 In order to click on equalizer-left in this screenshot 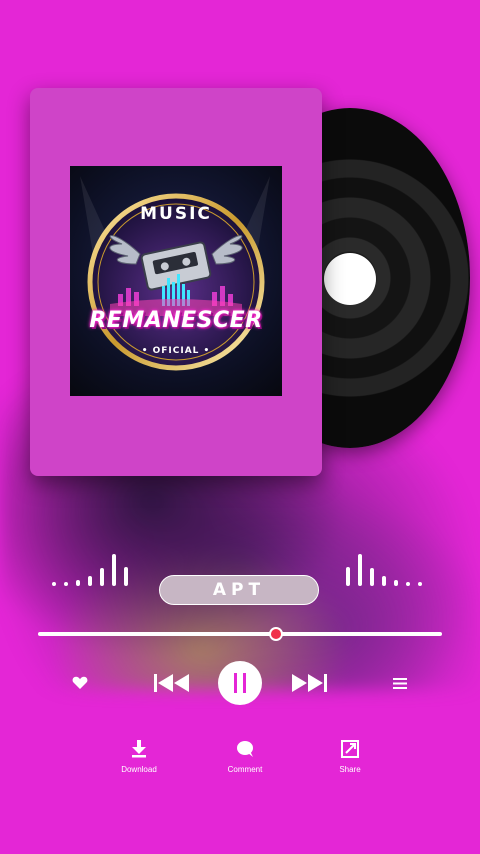, I will do `click(90, 570)`.